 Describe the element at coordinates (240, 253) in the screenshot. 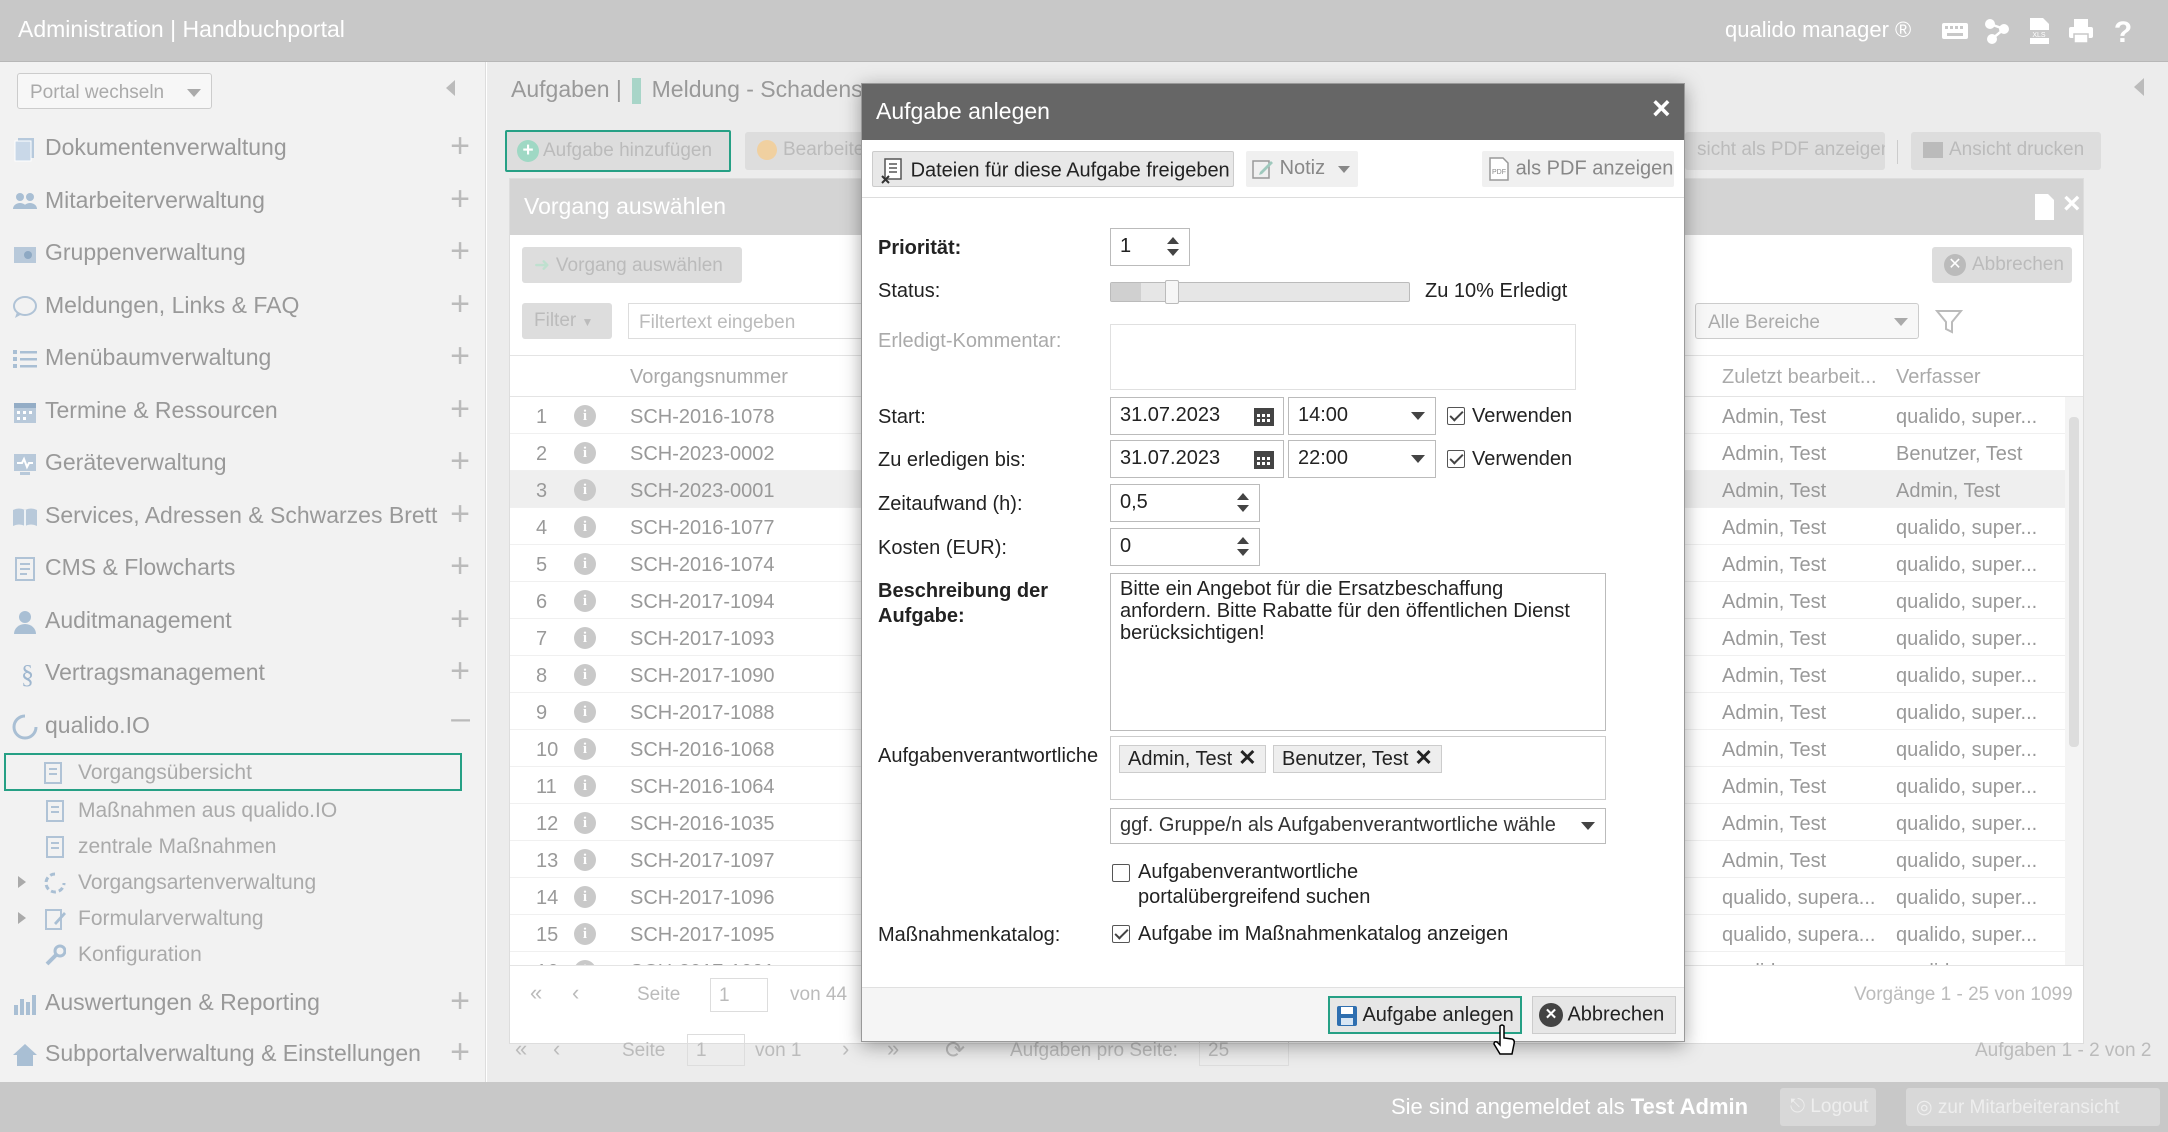

I see `sidebar-item-gruppenverwaltung: Gruppenverwaltung +` at that location.